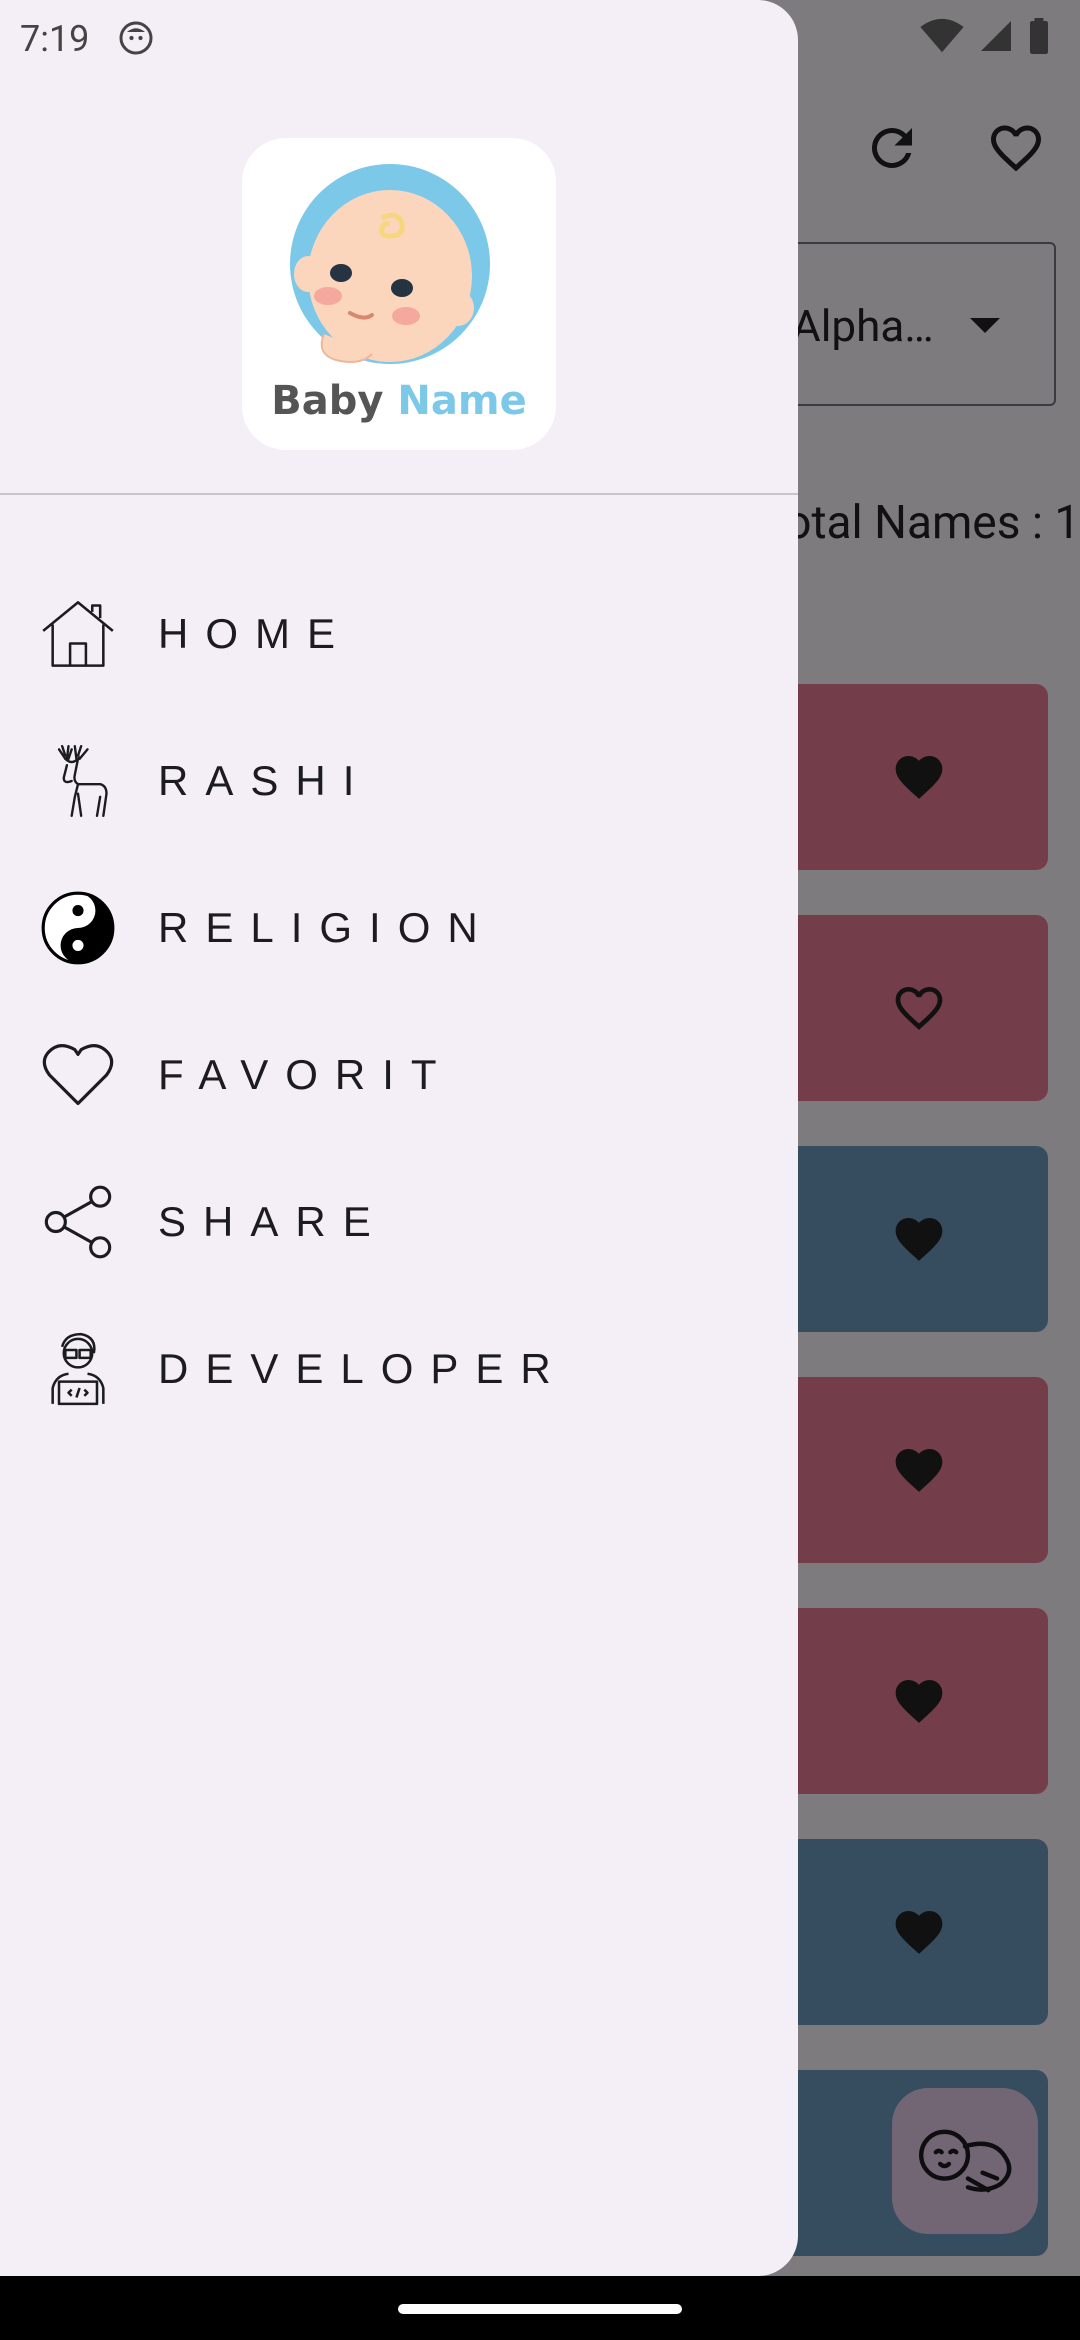 The image size is (1080, 2340). Describe the element at coordinates (326, 927) in the screenshot. I see `menu-label-religion: RELIGION` at that location.